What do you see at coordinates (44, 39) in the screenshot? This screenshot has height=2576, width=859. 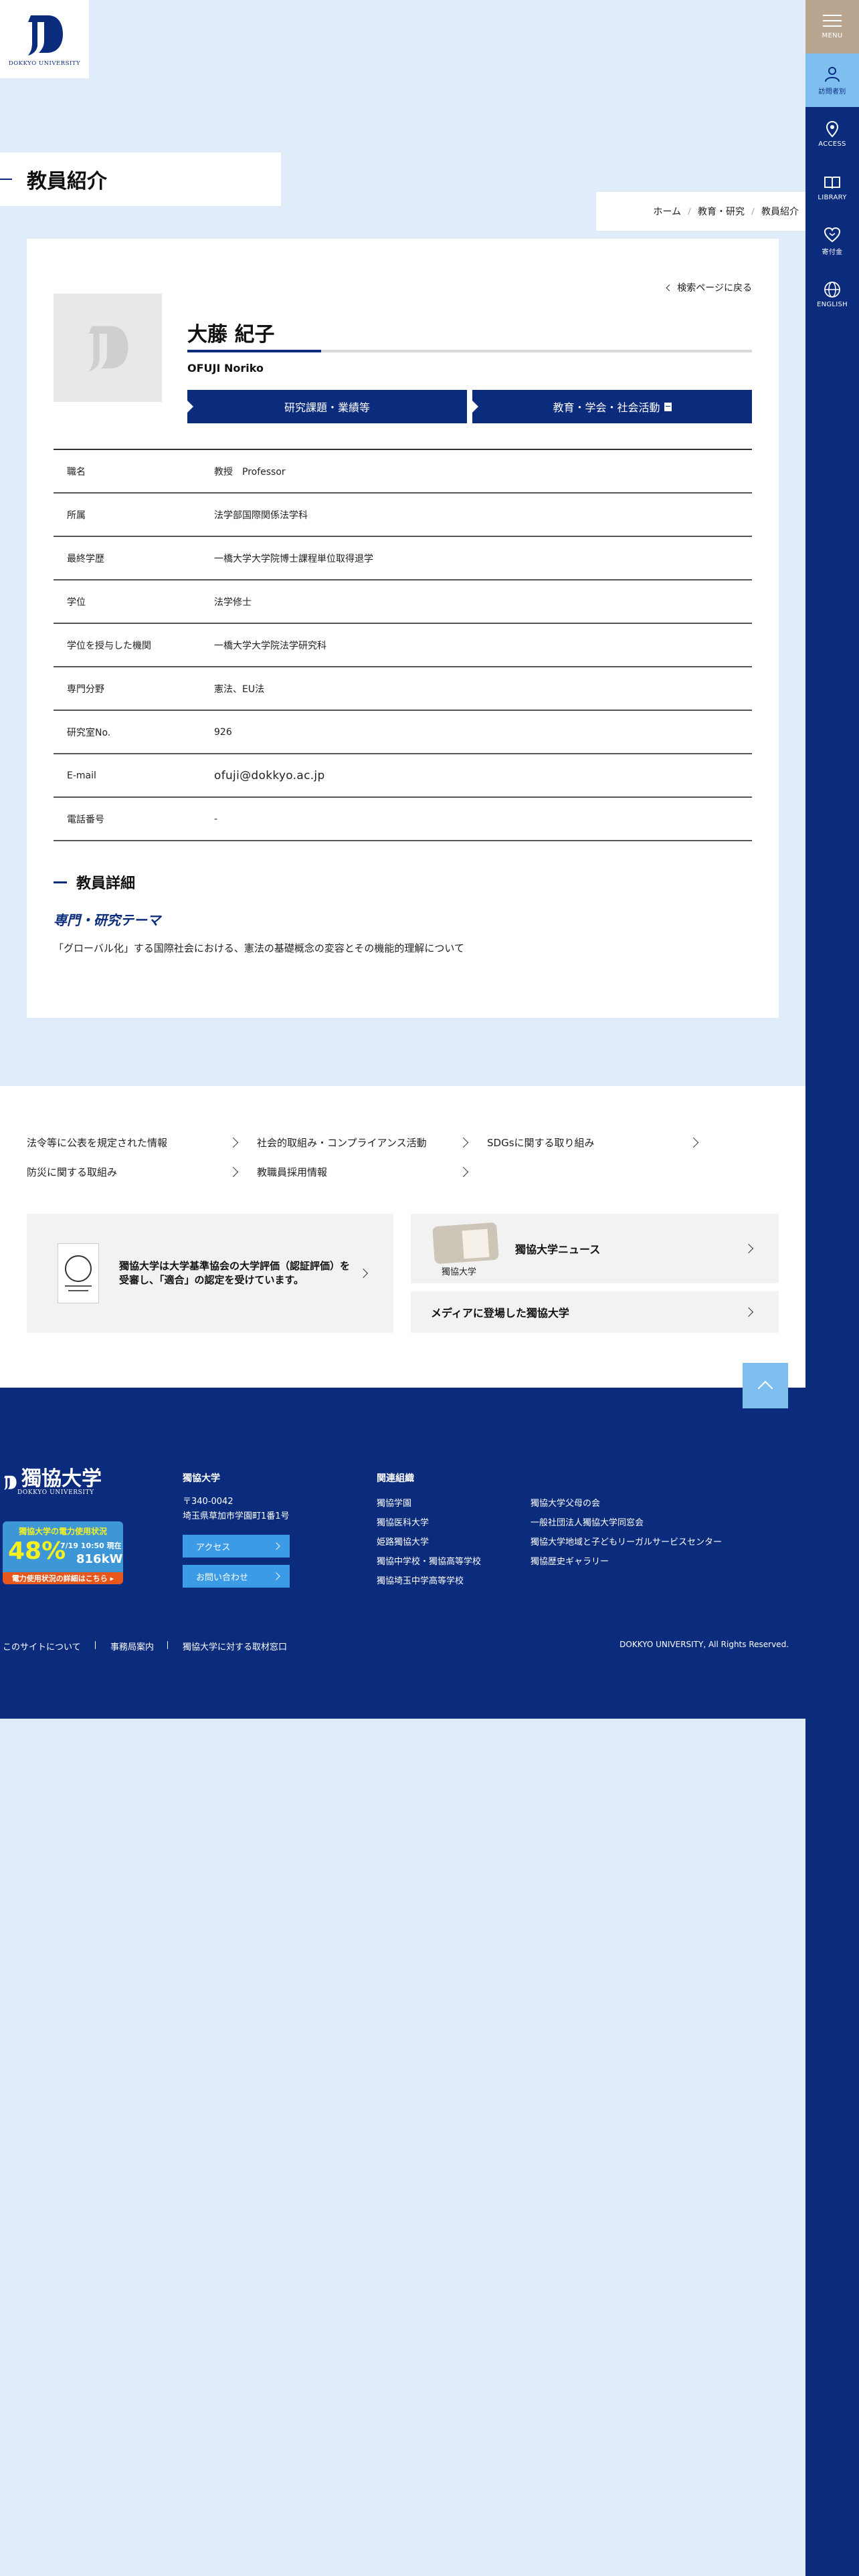 I see `university-logo: DOKKYO UNIVERSITY` at bounding box center [44, 39].